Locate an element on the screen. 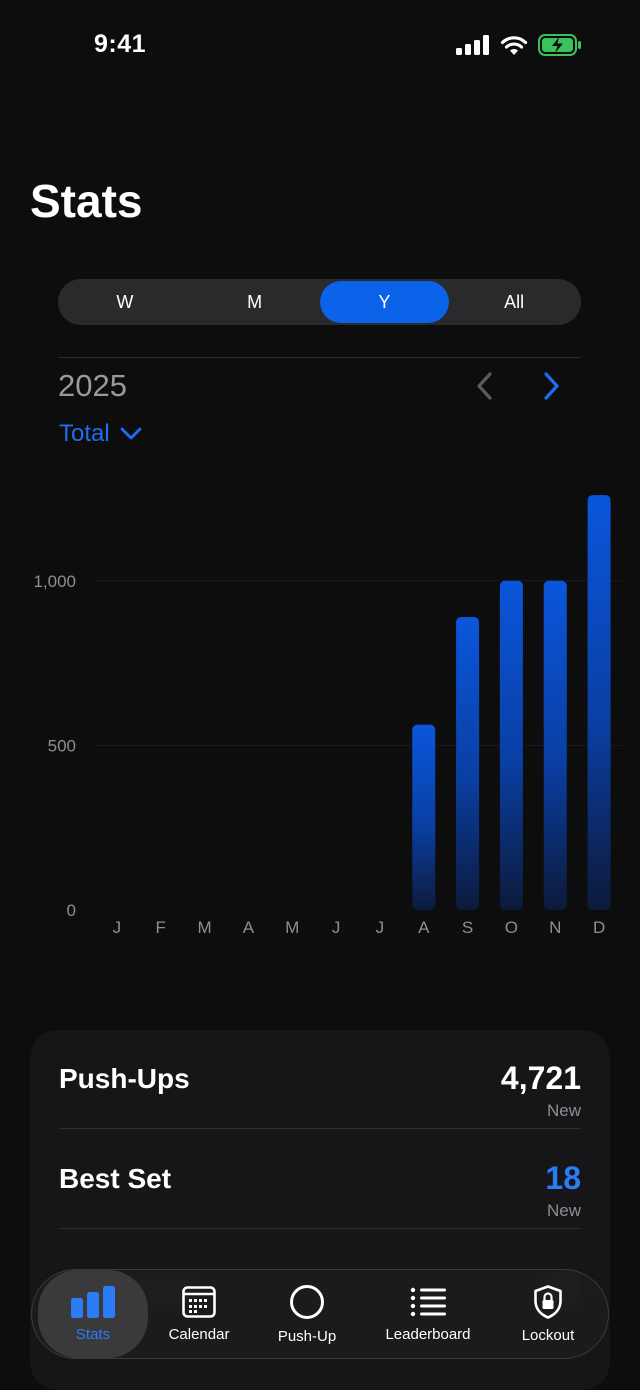  tab-label: Stats is located at coordinates (93, 1334).